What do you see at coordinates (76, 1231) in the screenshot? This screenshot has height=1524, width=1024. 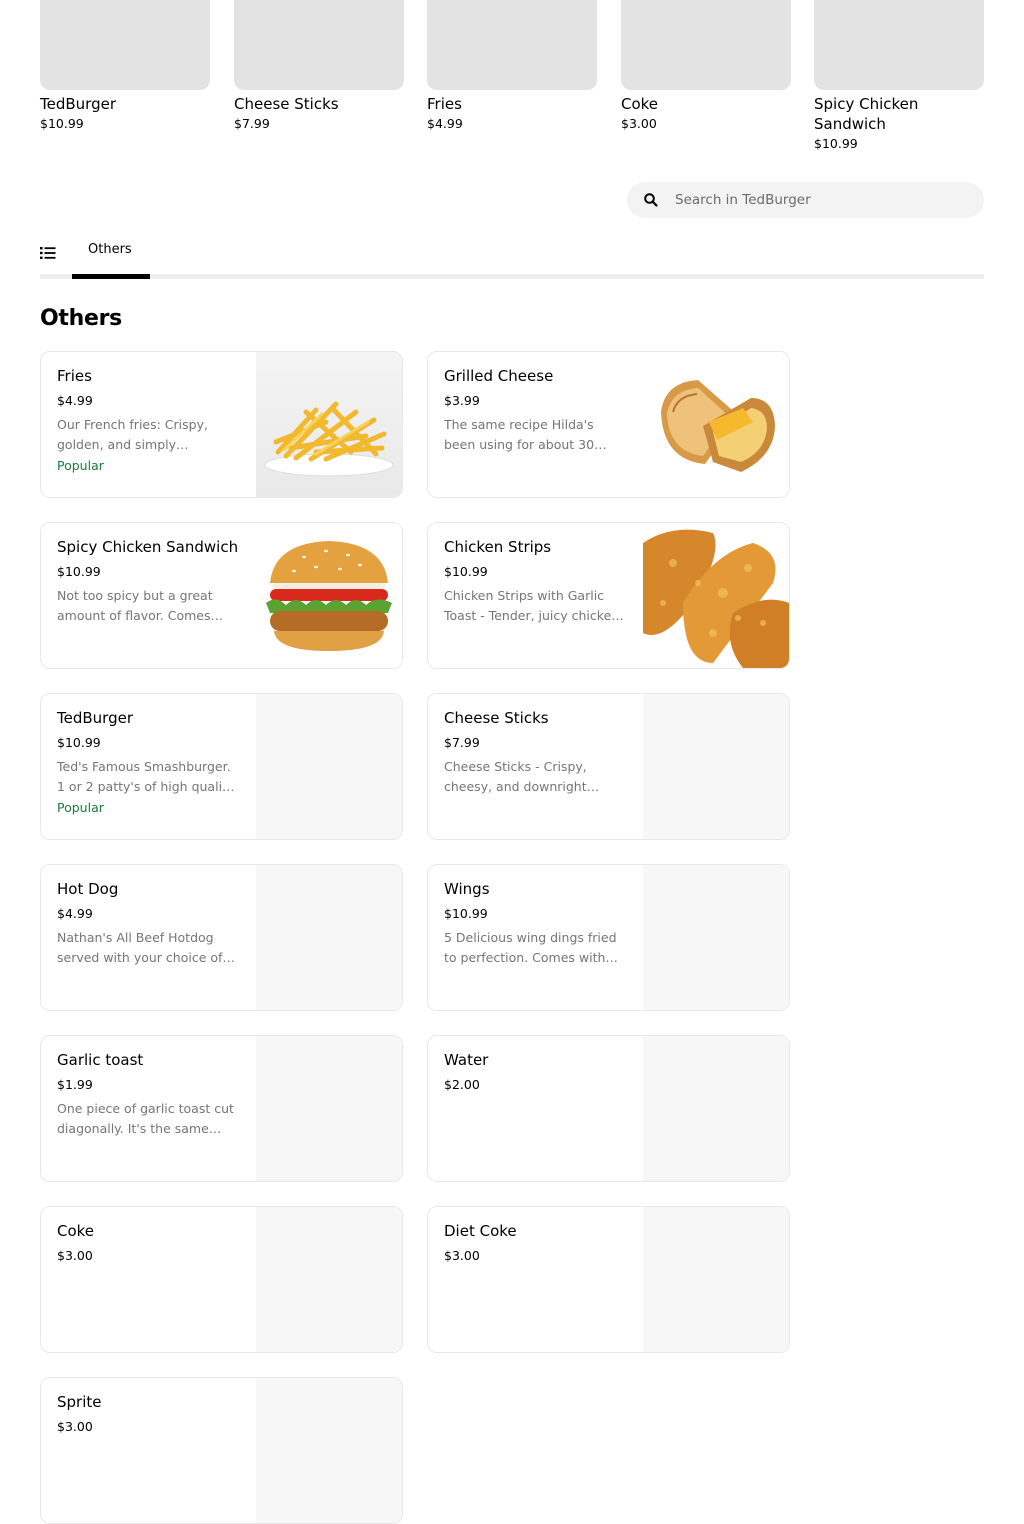 I see `item-name: Coke` at bounding box center [76, 1231].